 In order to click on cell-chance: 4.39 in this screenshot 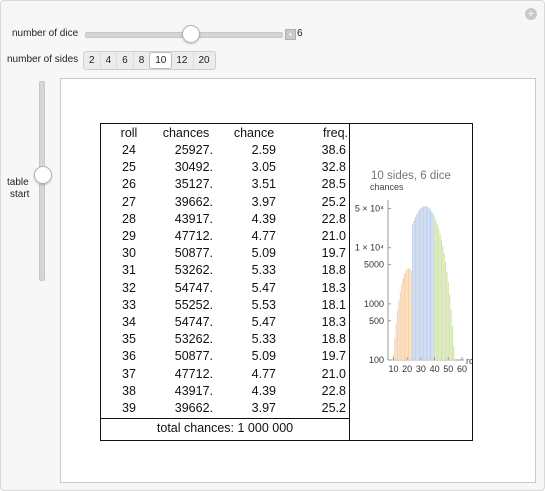, I will do `click(263, 218)`.